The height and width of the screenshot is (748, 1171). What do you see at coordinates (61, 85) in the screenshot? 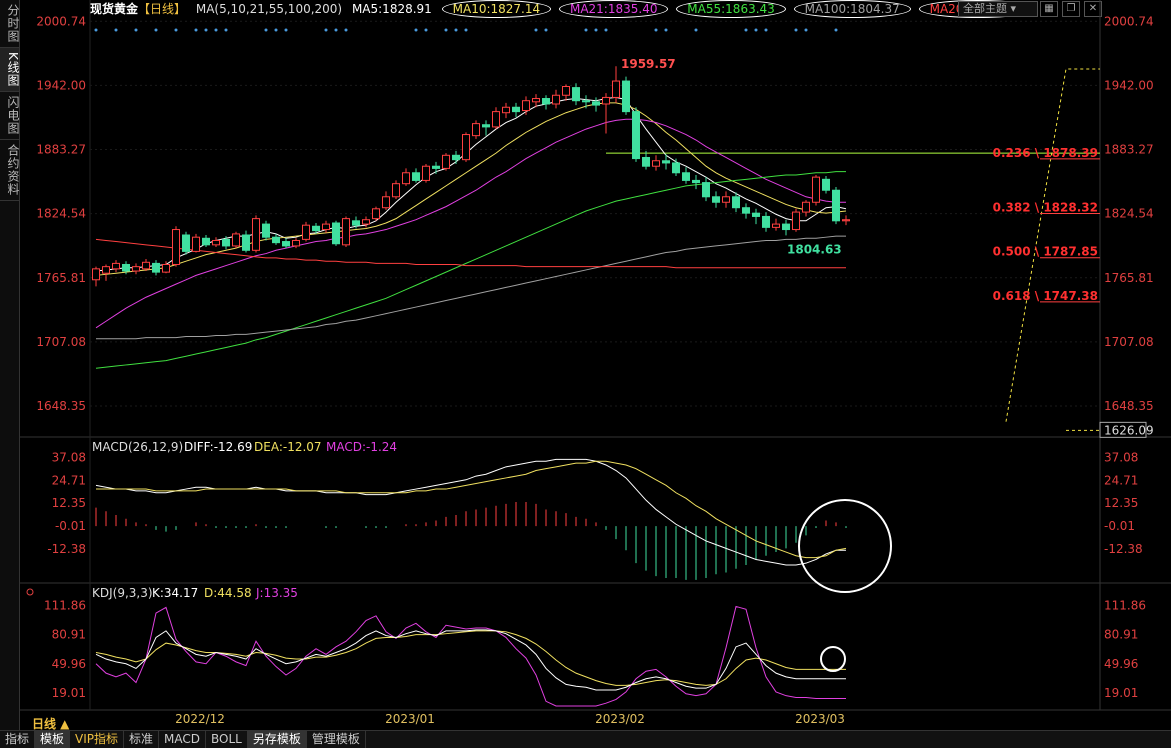
I see `y-tick-label-left: 1942.00` at bounding box center [61, 85].